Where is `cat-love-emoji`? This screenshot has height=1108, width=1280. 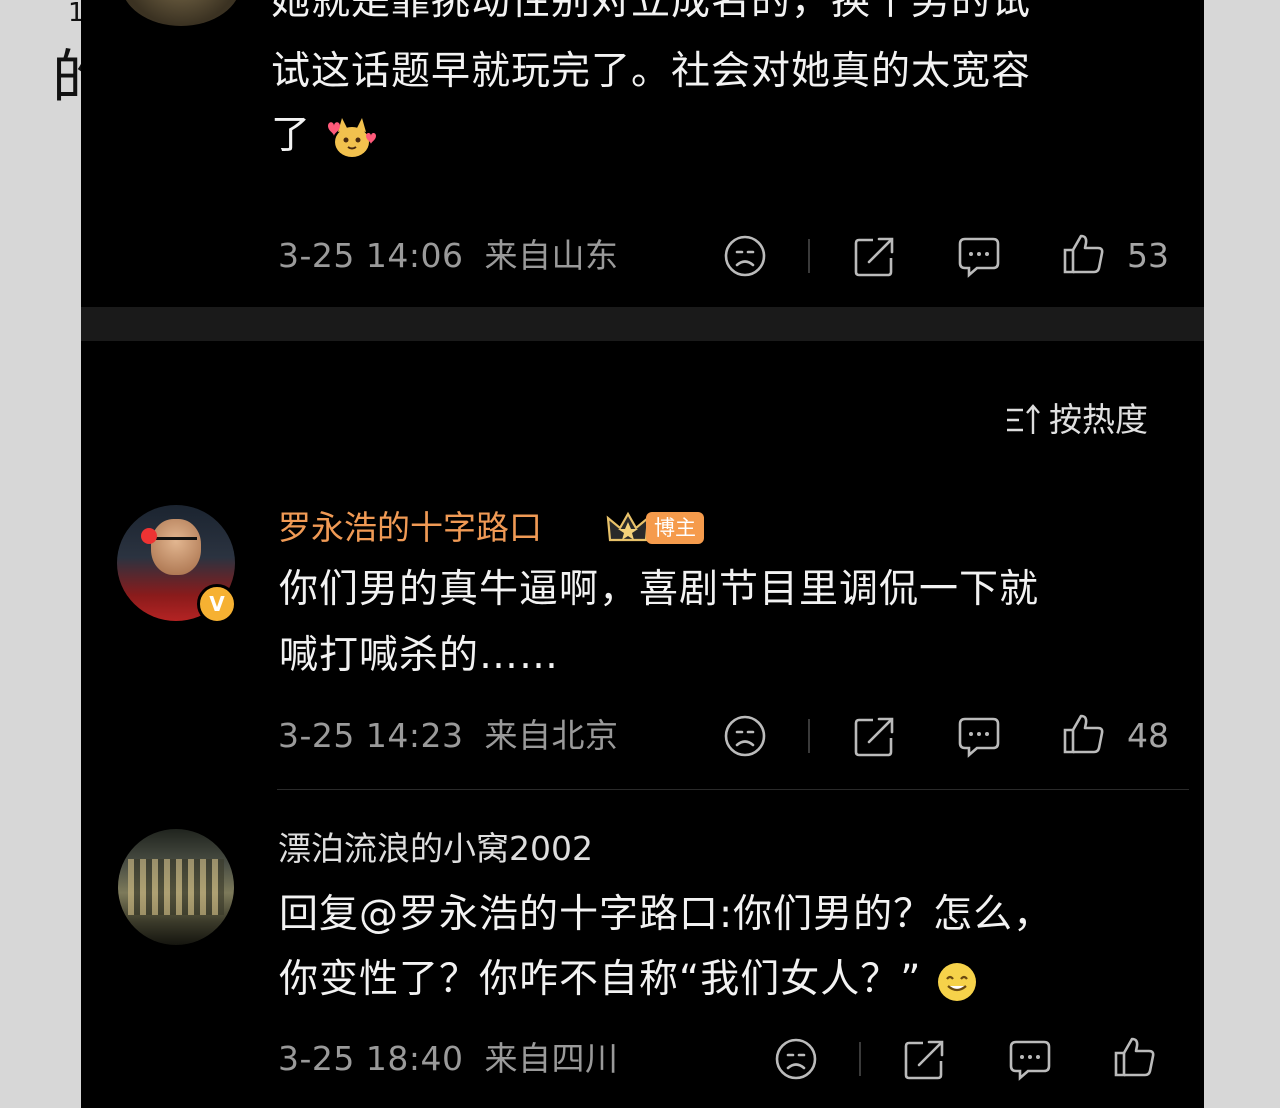 cat-love-emoji is located at coordinates (352, 137).